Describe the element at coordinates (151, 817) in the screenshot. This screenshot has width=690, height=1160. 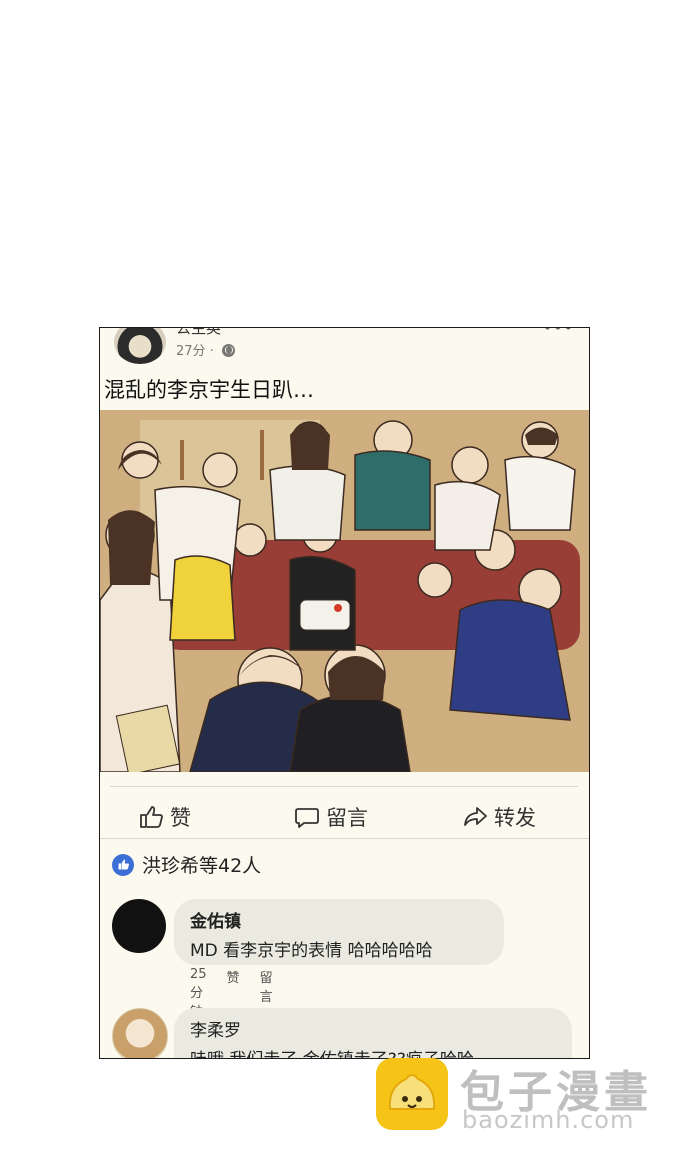
I see `thumbs-up-icon` at that location.